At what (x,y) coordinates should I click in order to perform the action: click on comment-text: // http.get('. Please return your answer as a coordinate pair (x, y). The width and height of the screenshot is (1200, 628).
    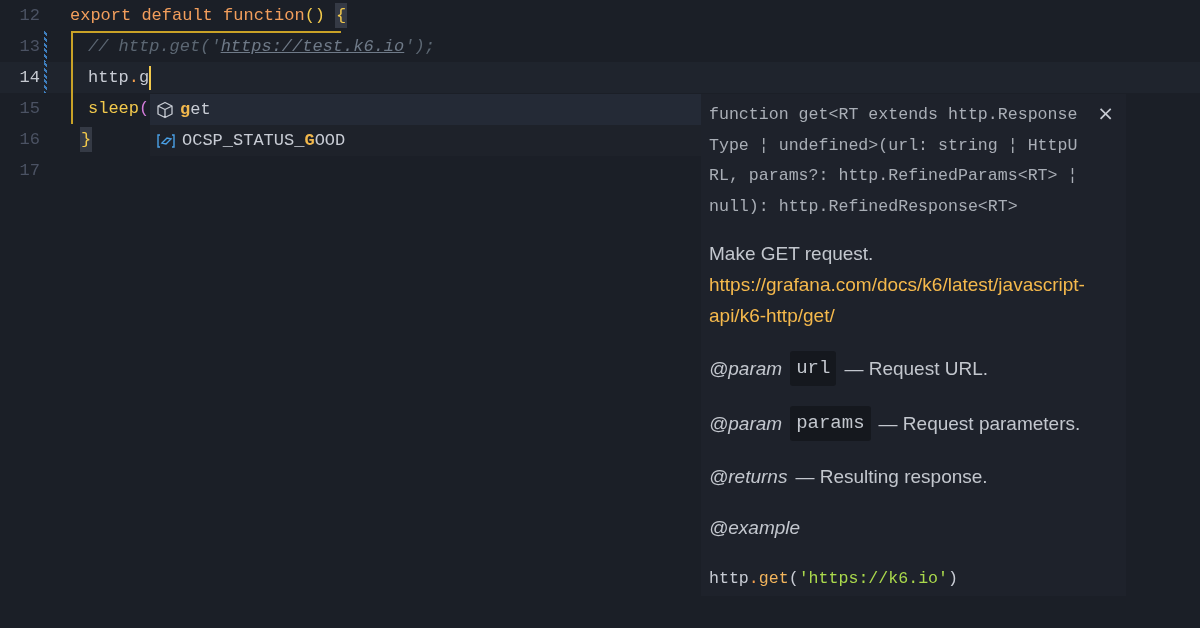
    Looking at the image, I should click on (154, 46).